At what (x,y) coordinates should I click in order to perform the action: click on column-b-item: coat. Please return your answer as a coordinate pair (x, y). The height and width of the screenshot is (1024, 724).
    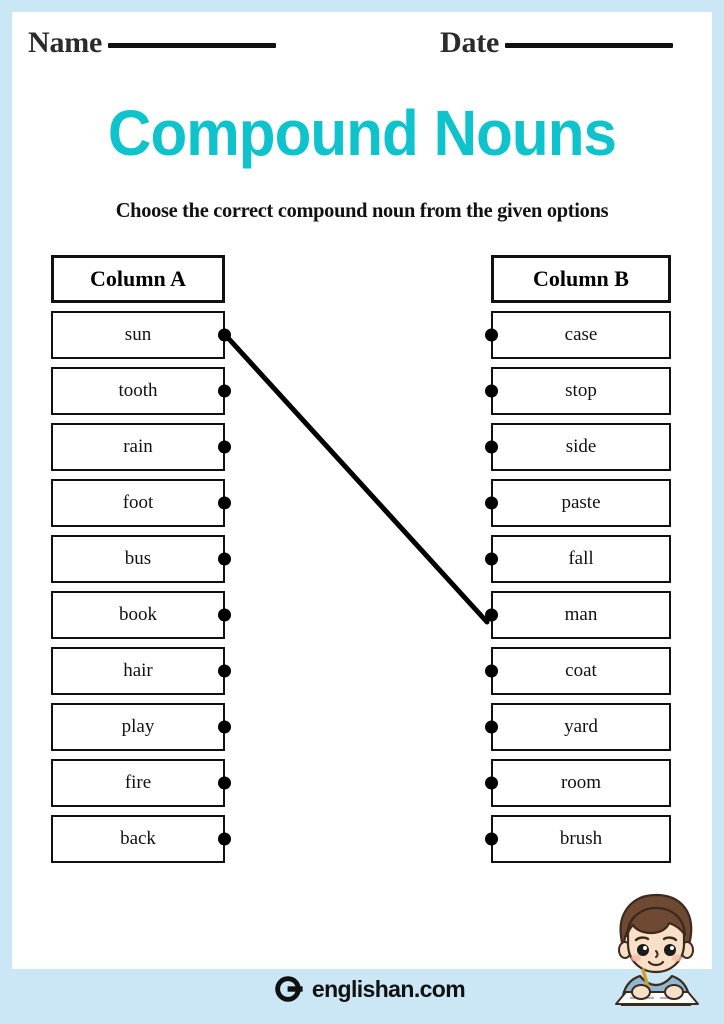
    Looking at the image, I should click on (581, 671).